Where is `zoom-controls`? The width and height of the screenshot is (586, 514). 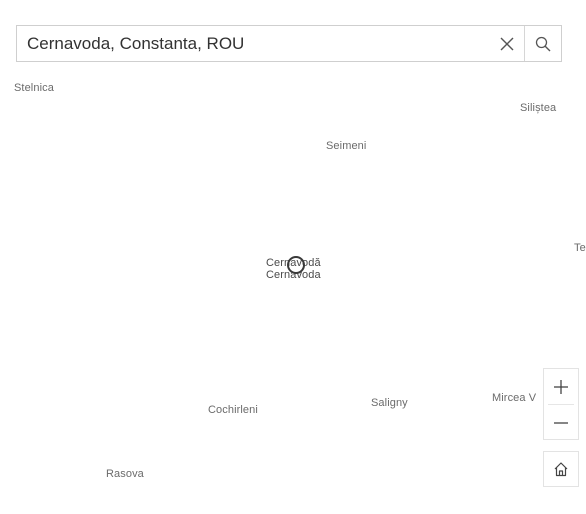 zoom-controls is located at coordinates (561, 404).